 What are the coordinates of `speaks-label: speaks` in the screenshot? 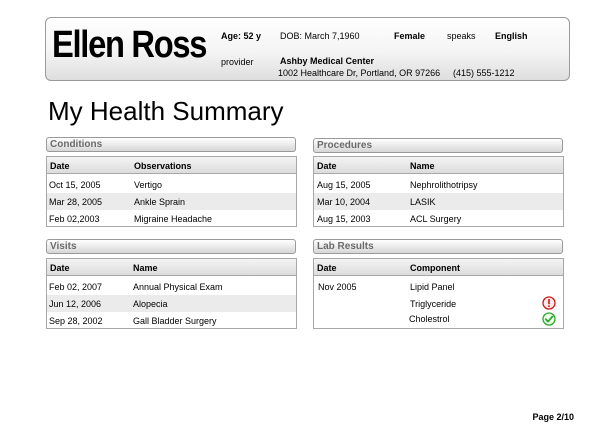 It's located at (461, 36).